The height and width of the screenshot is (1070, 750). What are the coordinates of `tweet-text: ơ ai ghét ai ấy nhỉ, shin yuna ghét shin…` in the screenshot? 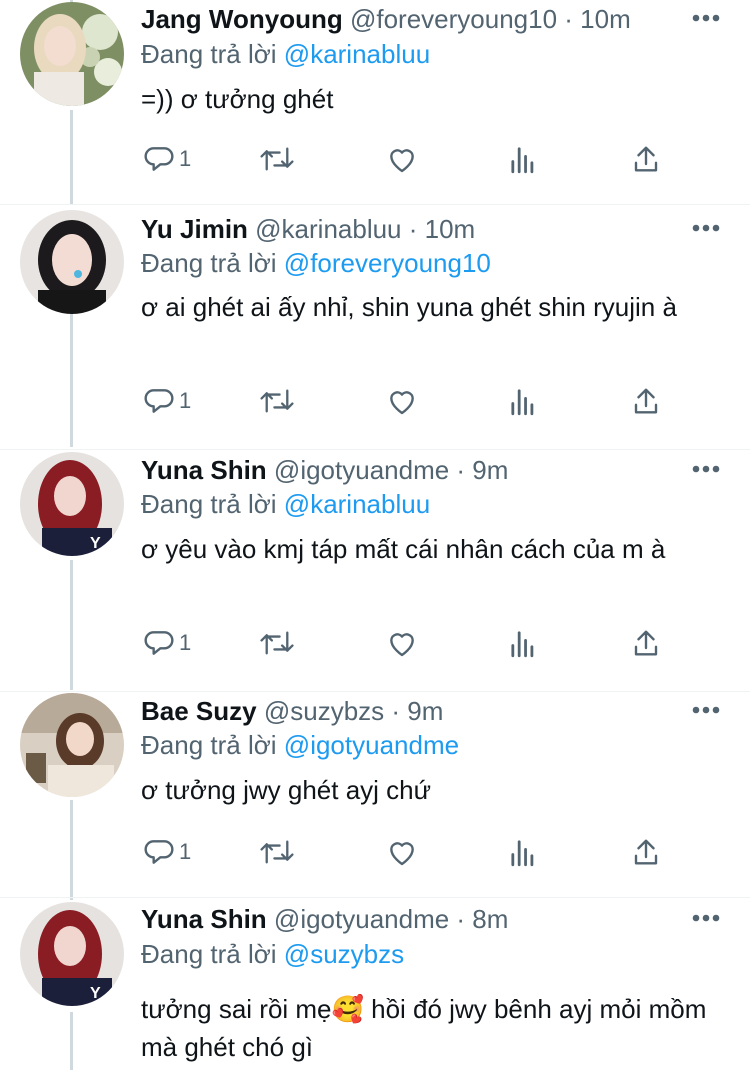 It's located at (409, 307).